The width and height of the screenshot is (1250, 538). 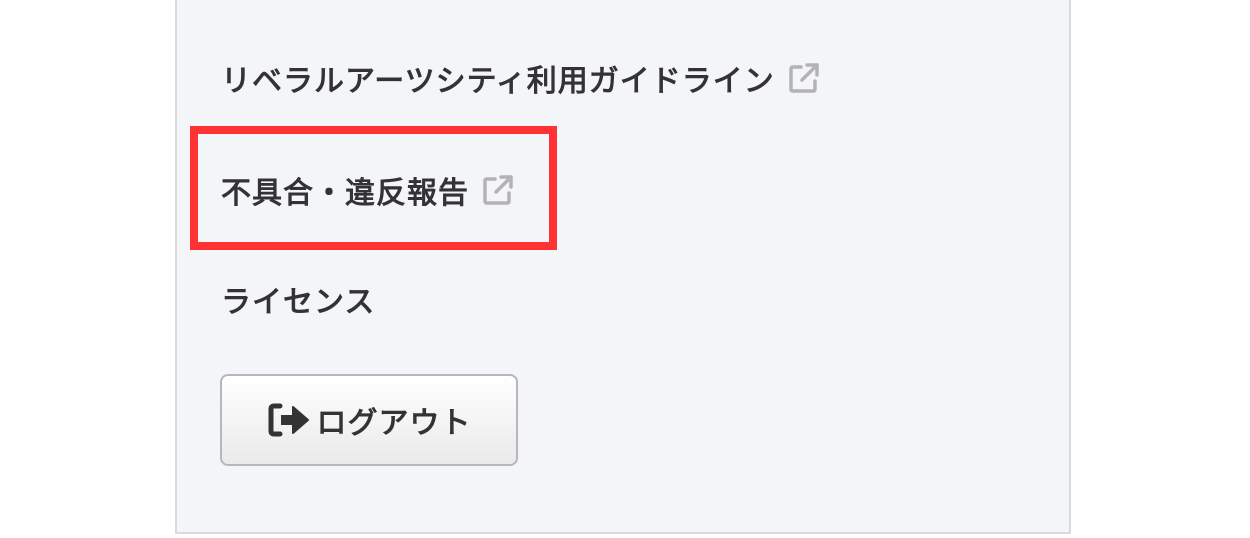 I want to click on report-link-label: 不具合・違反報告, so click(x=345, y=193).